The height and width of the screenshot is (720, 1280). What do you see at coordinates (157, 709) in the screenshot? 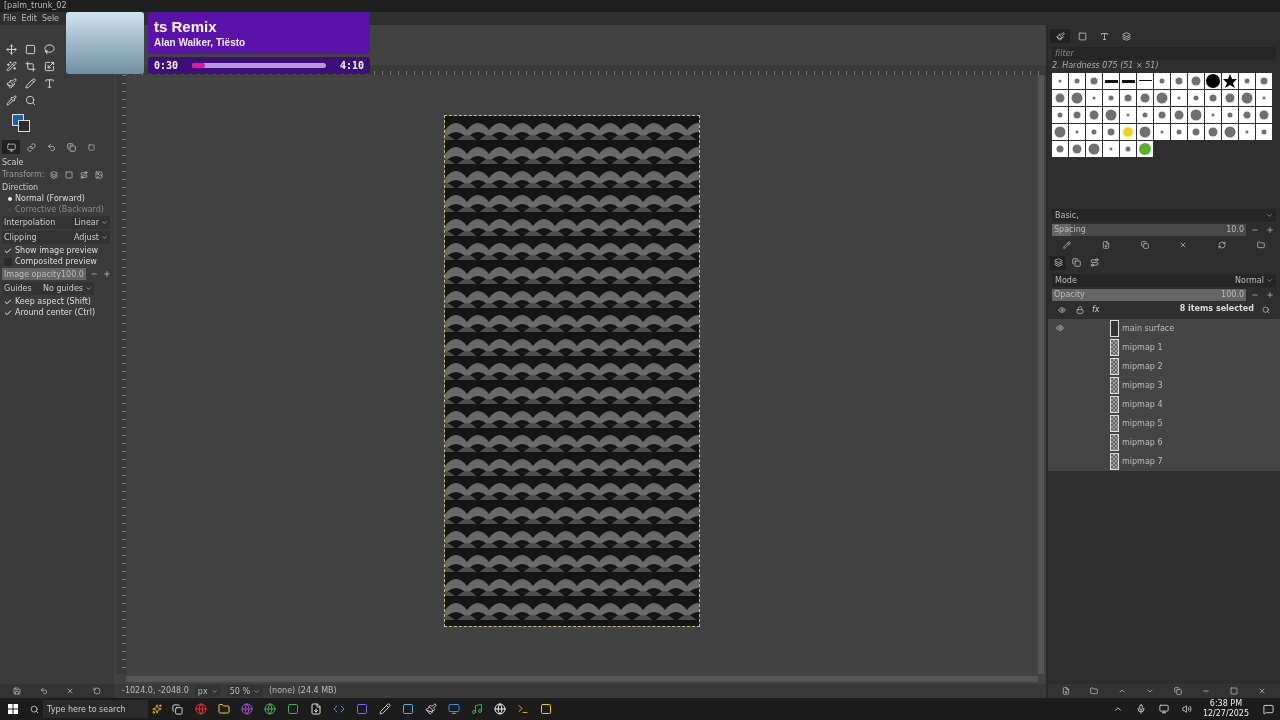
I see `sparkles-icon` at bounding box center [157, 709].